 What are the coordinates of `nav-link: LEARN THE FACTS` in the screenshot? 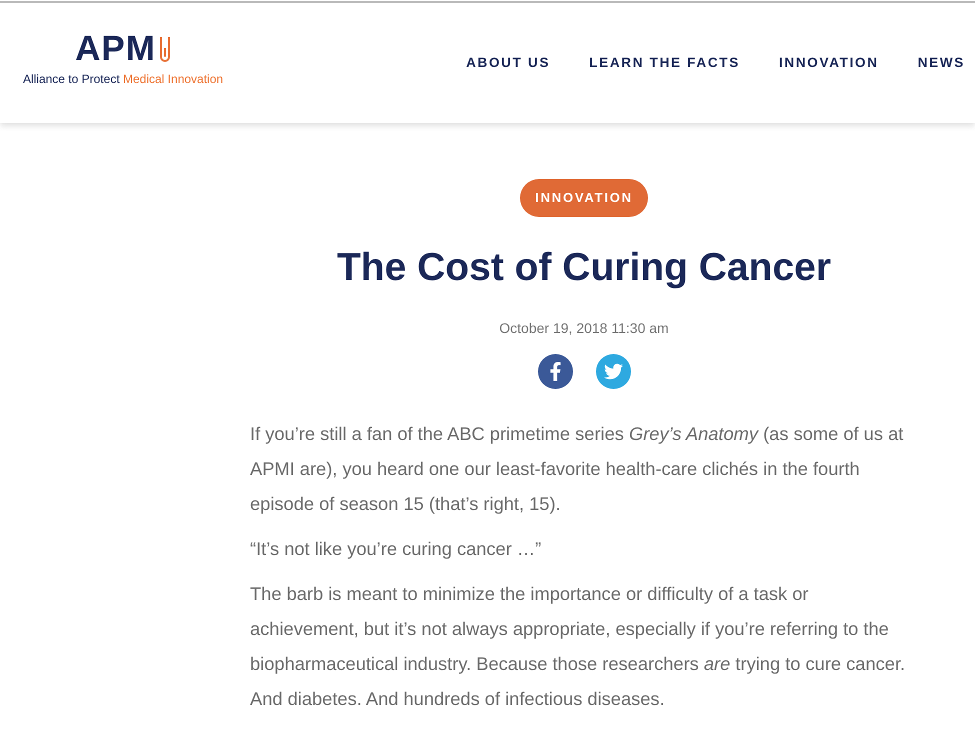 It's located at (664, 63).